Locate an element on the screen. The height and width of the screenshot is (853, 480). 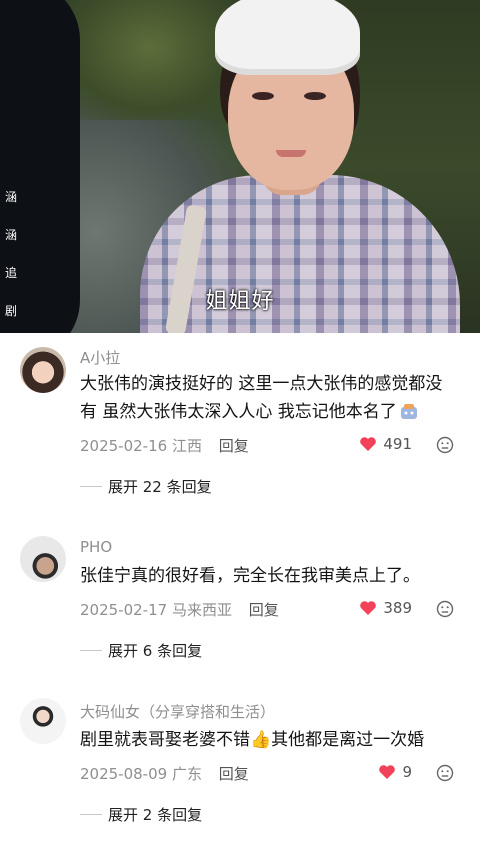
expand-replies-button: 展开 2 条回复 is located at coordinates (141, 814).